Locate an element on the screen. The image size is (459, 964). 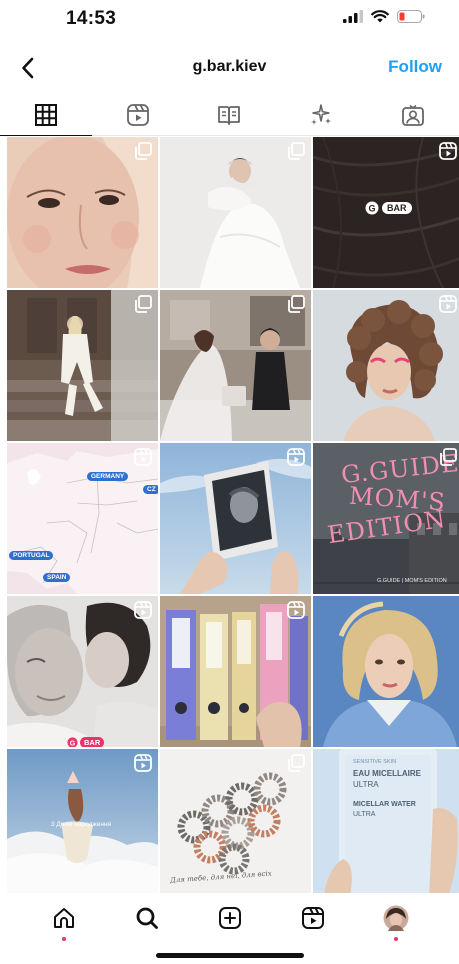
tab-posts-grid is located at coordinates (46, 115).